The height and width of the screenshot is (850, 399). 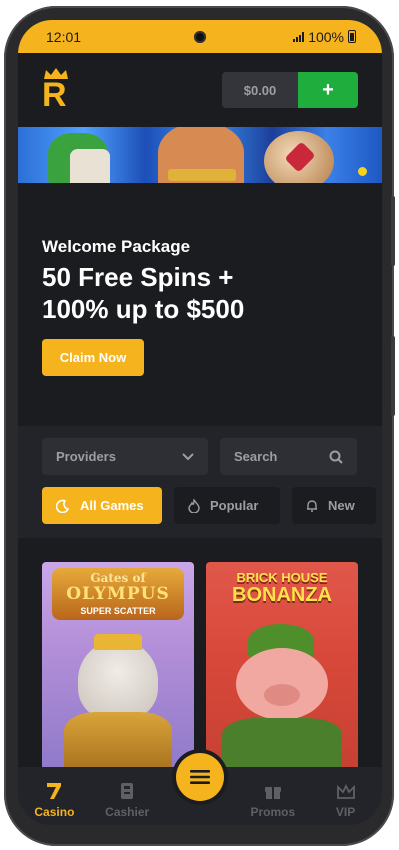 I want to click on game-card-gates-of-olympus: Gates of OLYMPUS SUPER SCATTER, so click(x=118, y=668).